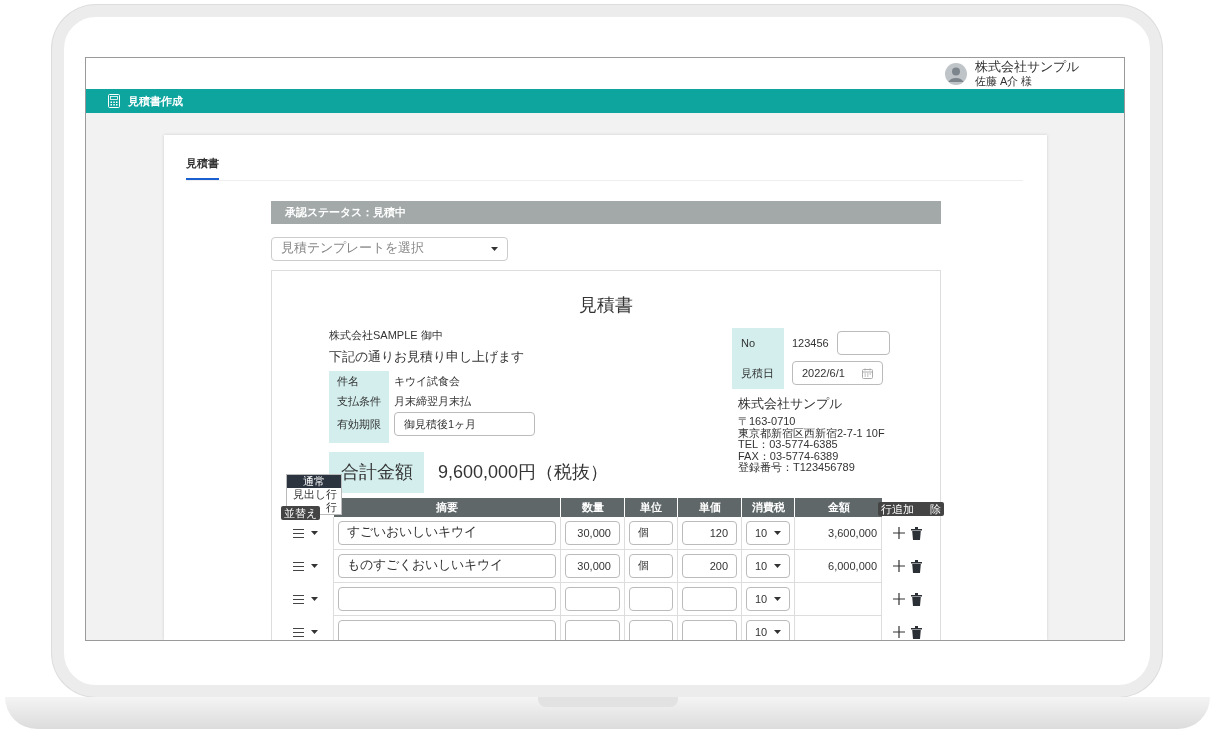 The height and width of the screenshot is (736, 1214). Describe the element at coordinates (797, 468) in the screenshot. I see `issuer-address-line: 登録番号：T123456789` at that location.